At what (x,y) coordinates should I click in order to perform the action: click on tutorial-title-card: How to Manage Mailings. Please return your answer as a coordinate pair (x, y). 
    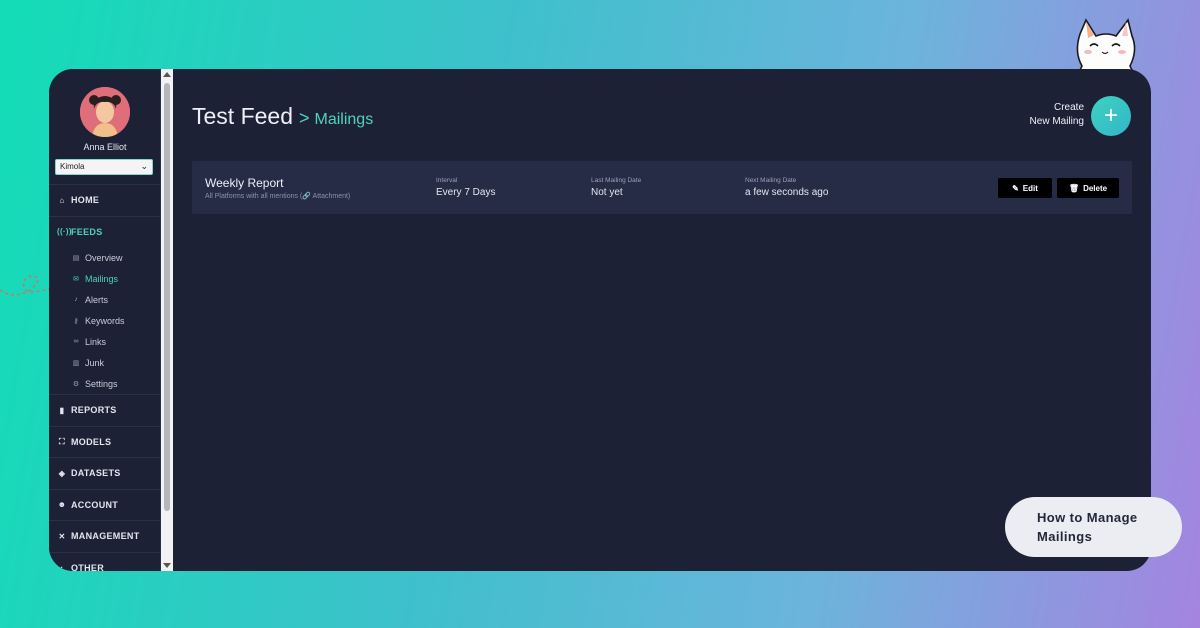
    Looking at the image, I should click on (1093, 527).